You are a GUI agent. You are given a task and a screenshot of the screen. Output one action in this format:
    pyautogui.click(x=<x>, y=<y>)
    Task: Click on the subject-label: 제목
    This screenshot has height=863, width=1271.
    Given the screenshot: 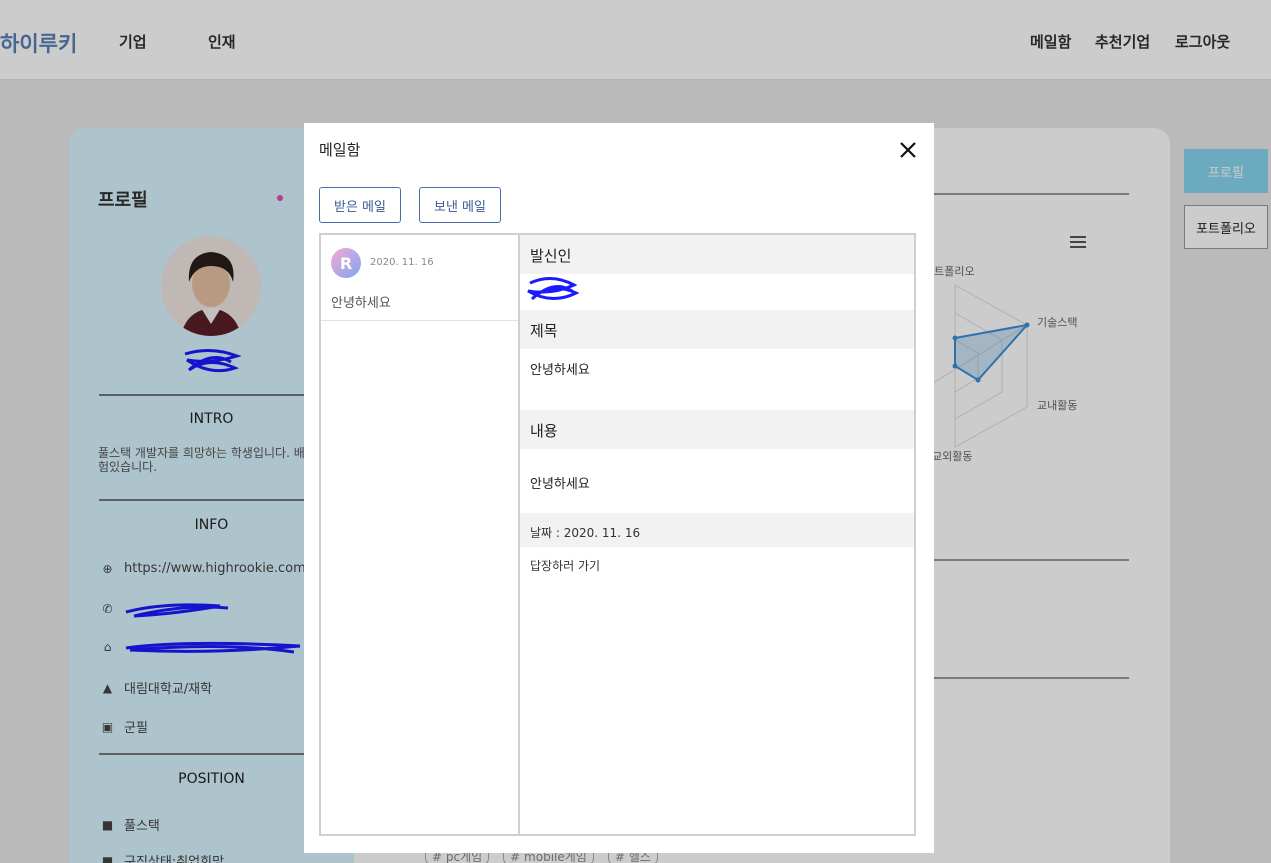 What is the action you would take?
    pyautogui.click(x=544, y=331)
    